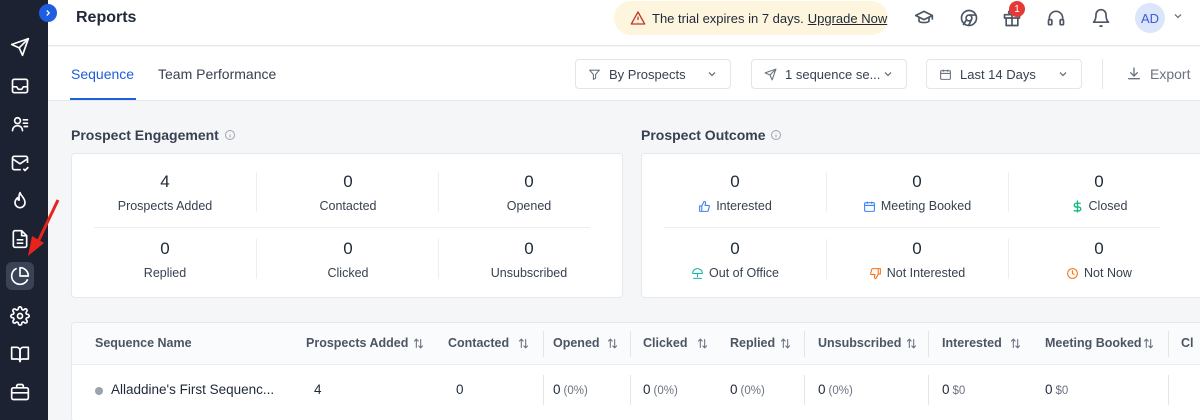  What do you see at coordinates (103, 99) in the screenshot?
I see `active-tab-indicator` at bounding box center [103, 99].